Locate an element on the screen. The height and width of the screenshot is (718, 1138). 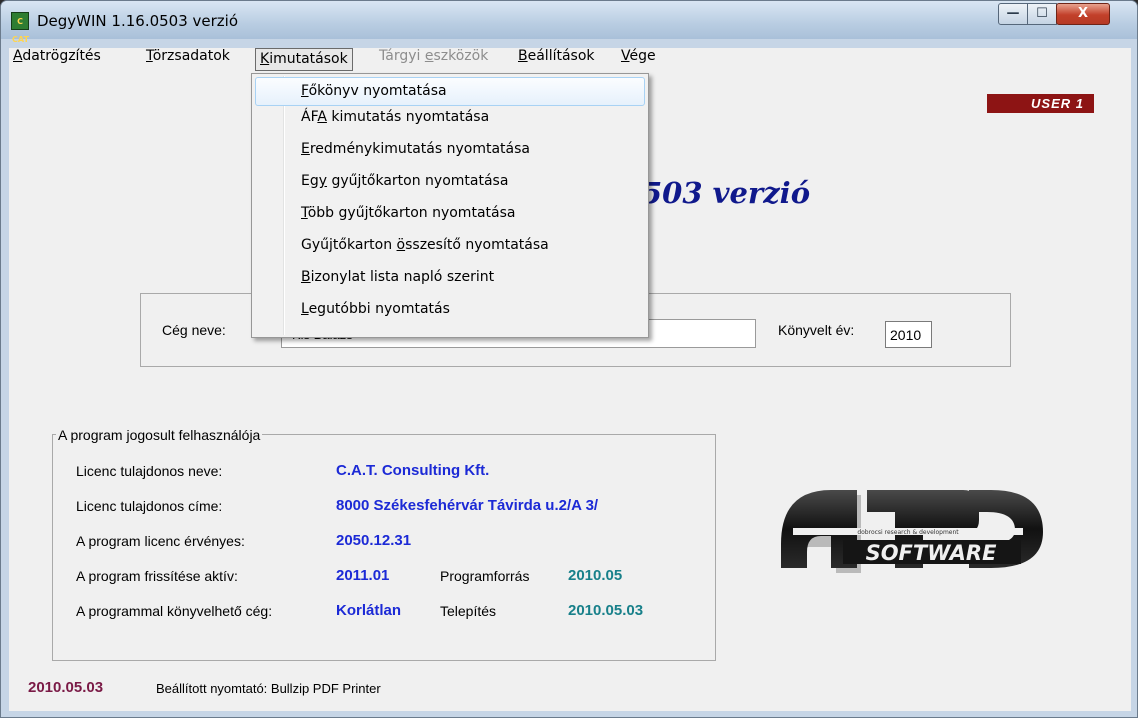
menu-item-gyujtokarton-osszesito: Gyűjtőkarton összesítő nyomtatása is located at coordinates (450, 251).